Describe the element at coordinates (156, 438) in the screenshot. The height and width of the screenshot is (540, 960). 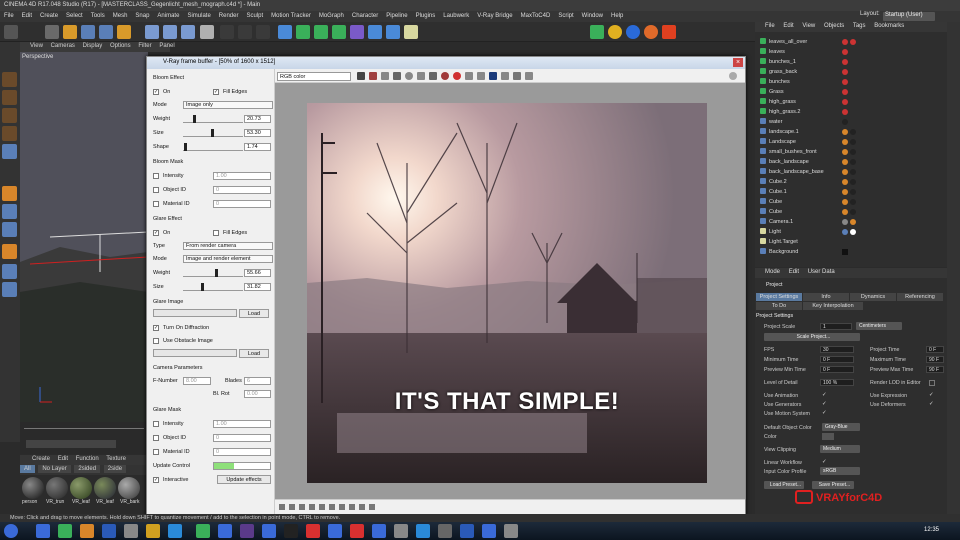
I see `glare-mask-object-id-checkbox` at that location.